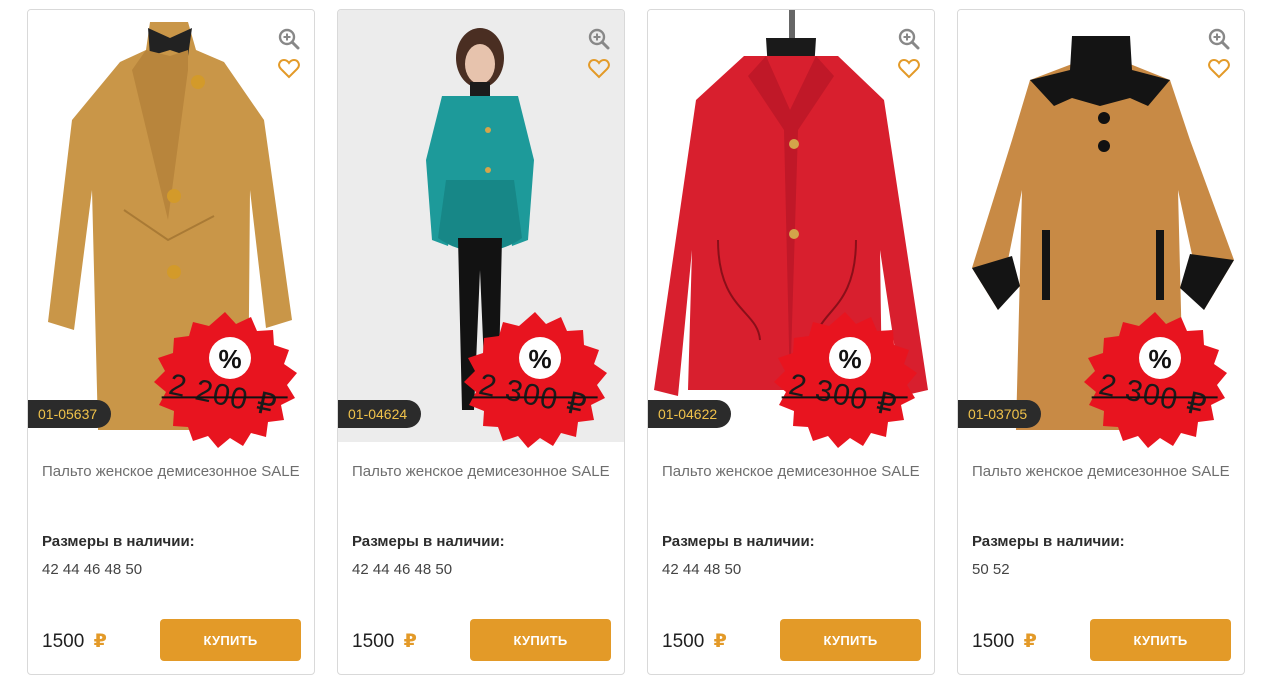  What do you see at coordinates (702, 569) in the screenshot?
I see `sizes-value: 42 44 48 50` at bounding box center [702, 569].